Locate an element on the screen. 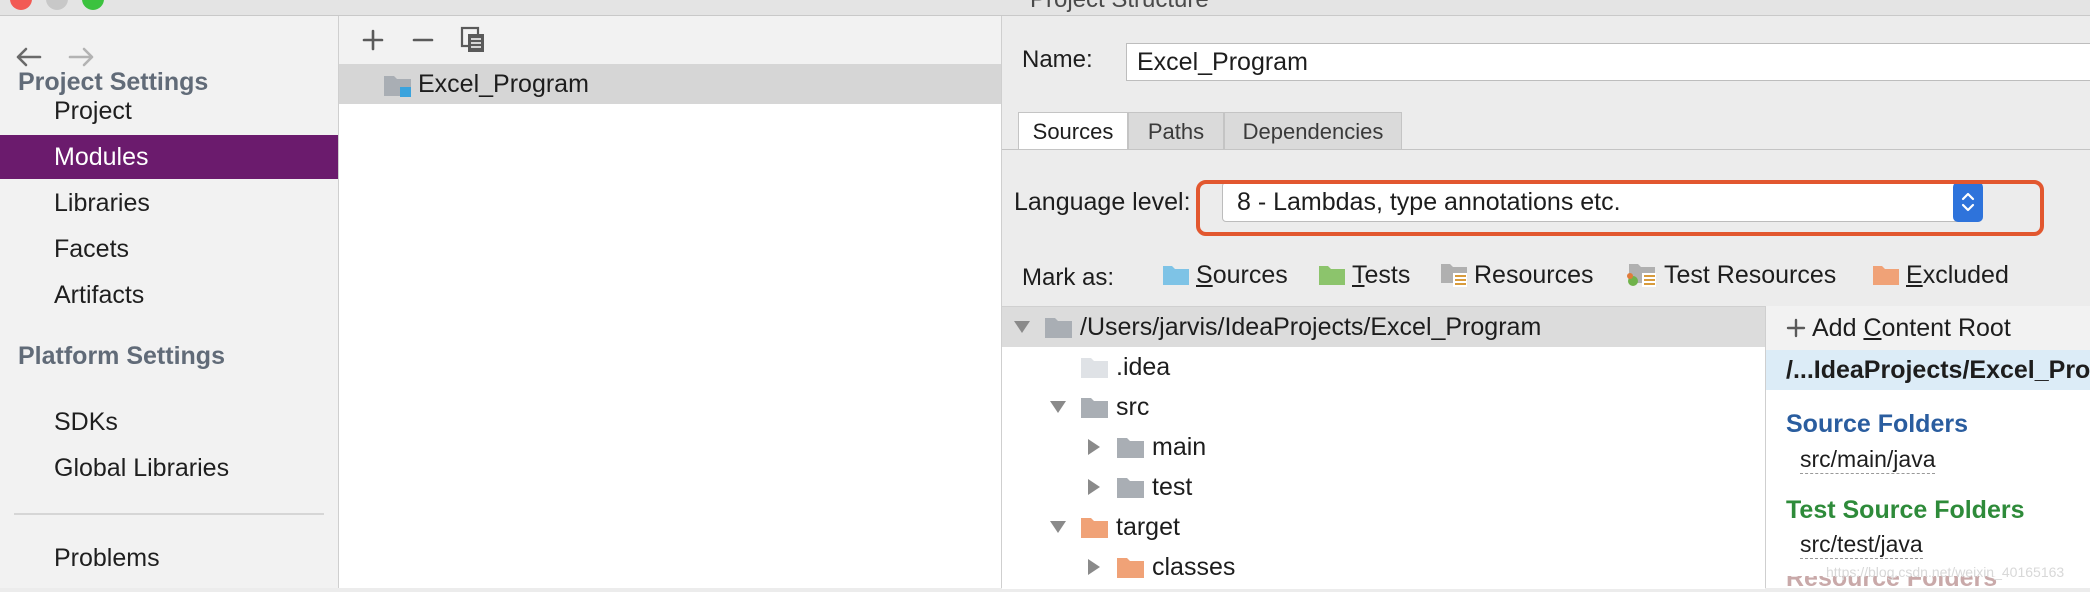 The height and width of the screenshot is (592, 2090). tab-dependencies: Dependencies is located at coordinates (1313, 131).